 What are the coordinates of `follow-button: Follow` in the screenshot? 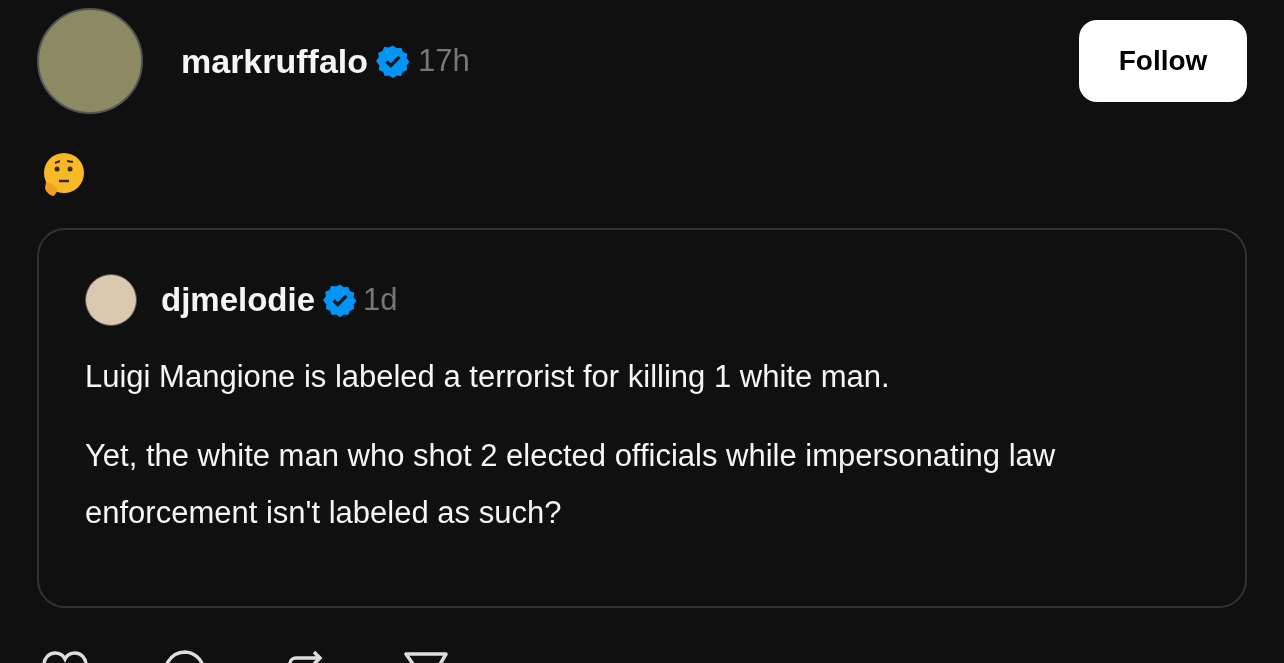 It's located at (1163, 61).